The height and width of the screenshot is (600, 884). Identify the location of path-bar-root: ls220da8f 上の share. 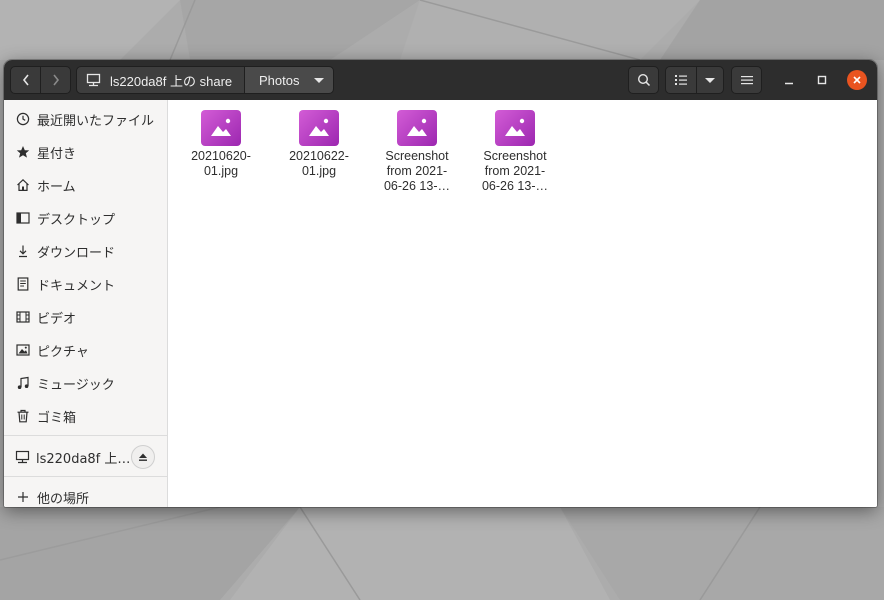
(160, 80).